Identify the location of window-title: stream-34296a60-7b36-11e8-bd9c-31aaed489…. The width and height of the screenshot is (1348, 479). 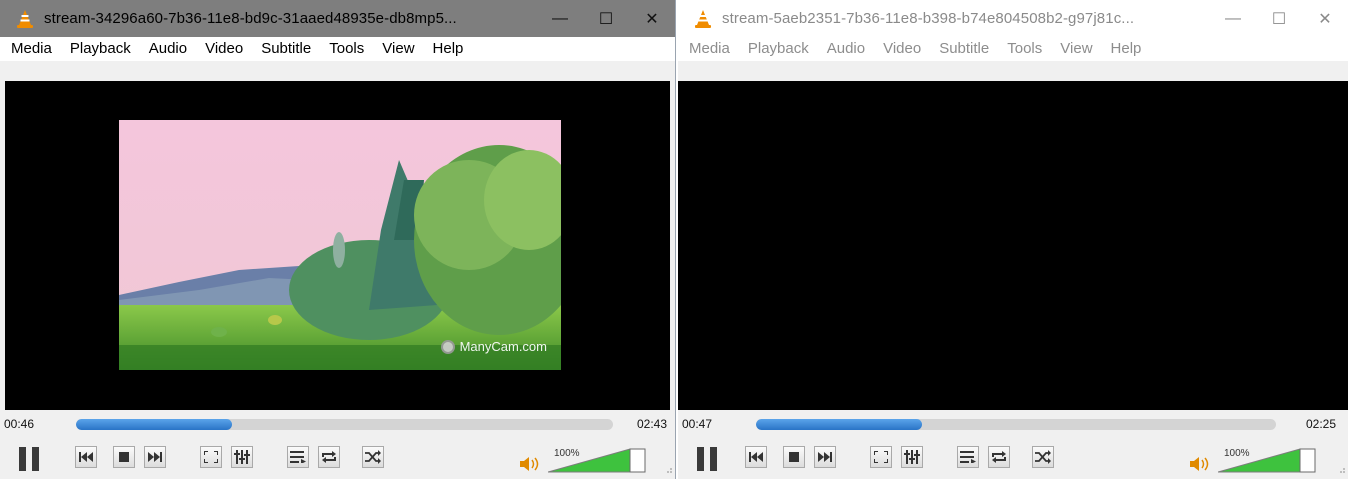
(250, 18).